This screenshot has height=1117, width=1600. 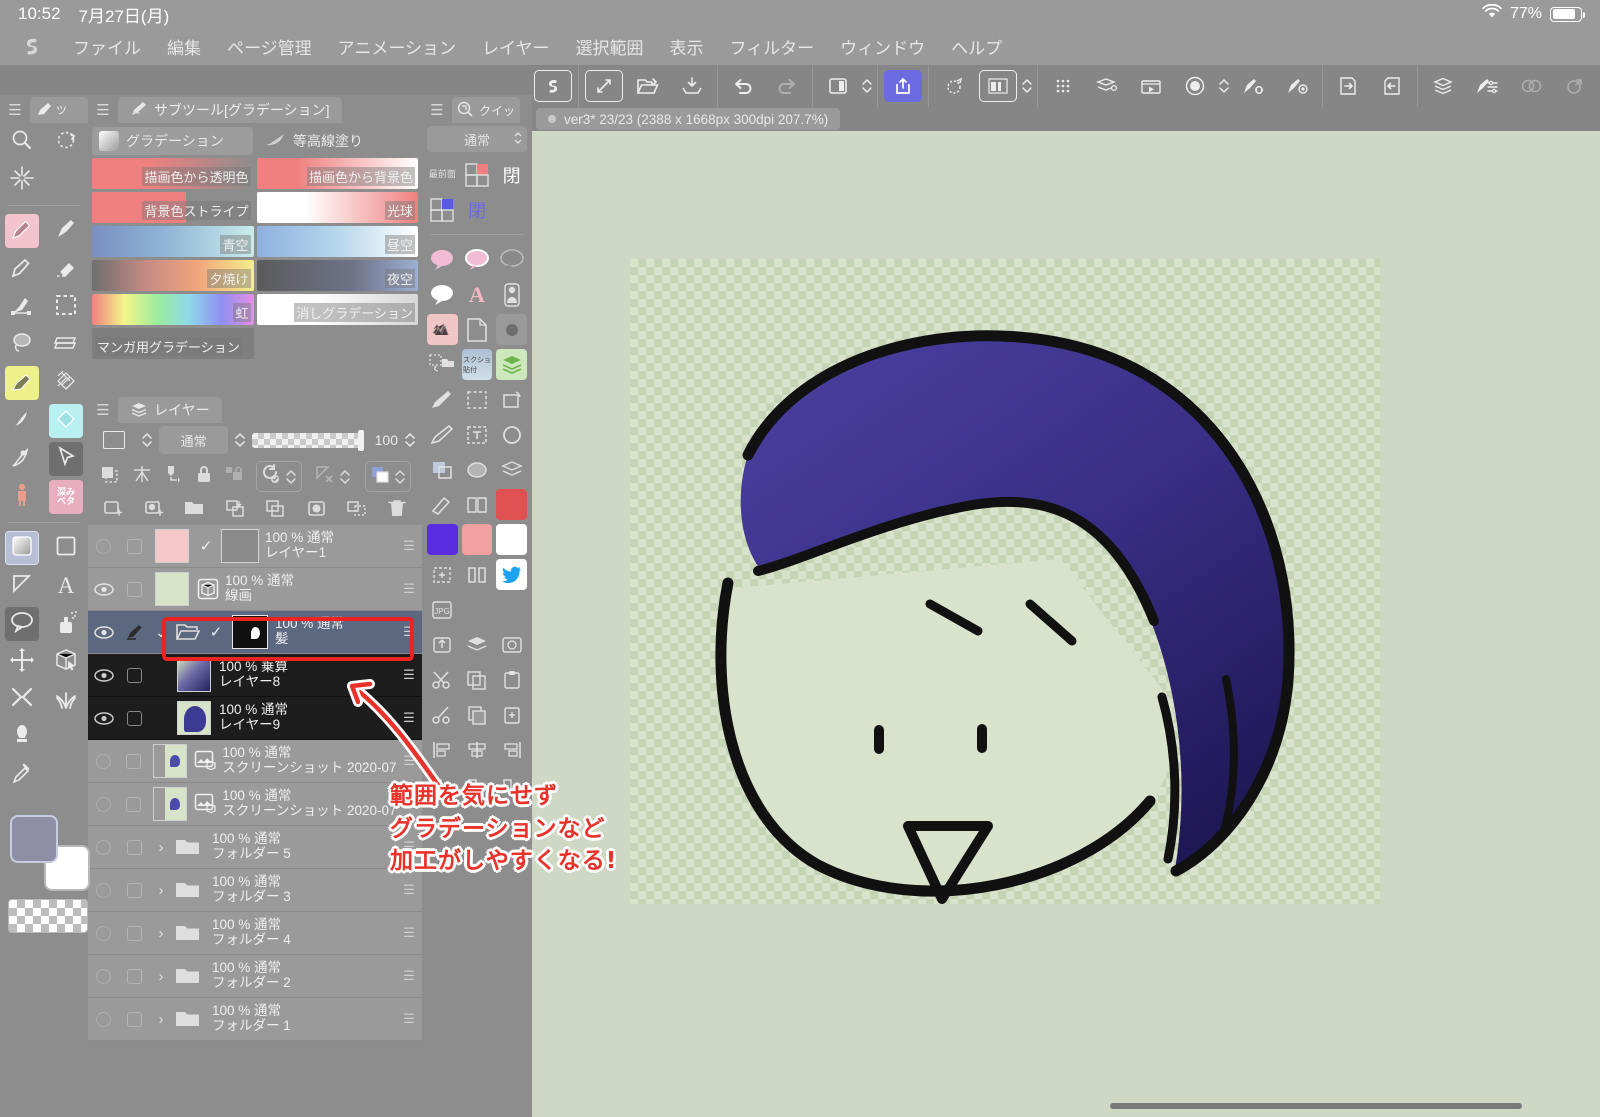 I want to click on menu-item-layer: レイヤー, so click(x=516, y=46).